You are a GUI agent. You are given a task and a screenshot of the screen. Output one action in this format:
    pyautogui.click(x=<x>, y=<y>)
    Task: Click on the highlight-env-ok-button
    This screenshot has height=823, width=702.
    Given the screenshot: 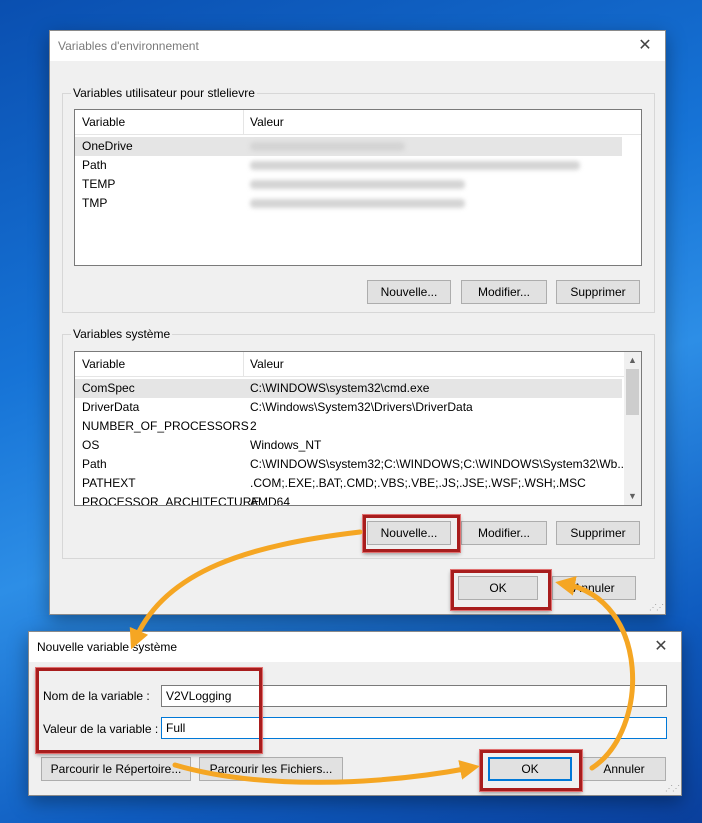 What is the action you would take?
    pyautogui.click(x=501, y=590)
    